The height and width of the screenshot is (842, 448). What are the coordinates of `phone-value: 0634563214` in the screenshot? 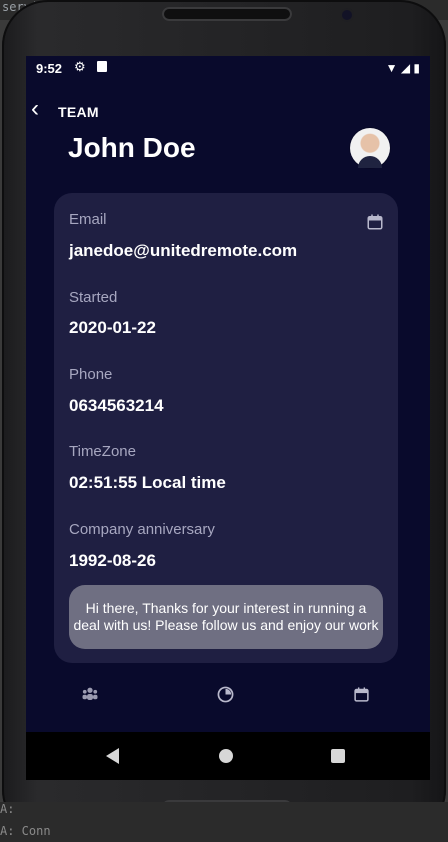 It's located at (116, 405).